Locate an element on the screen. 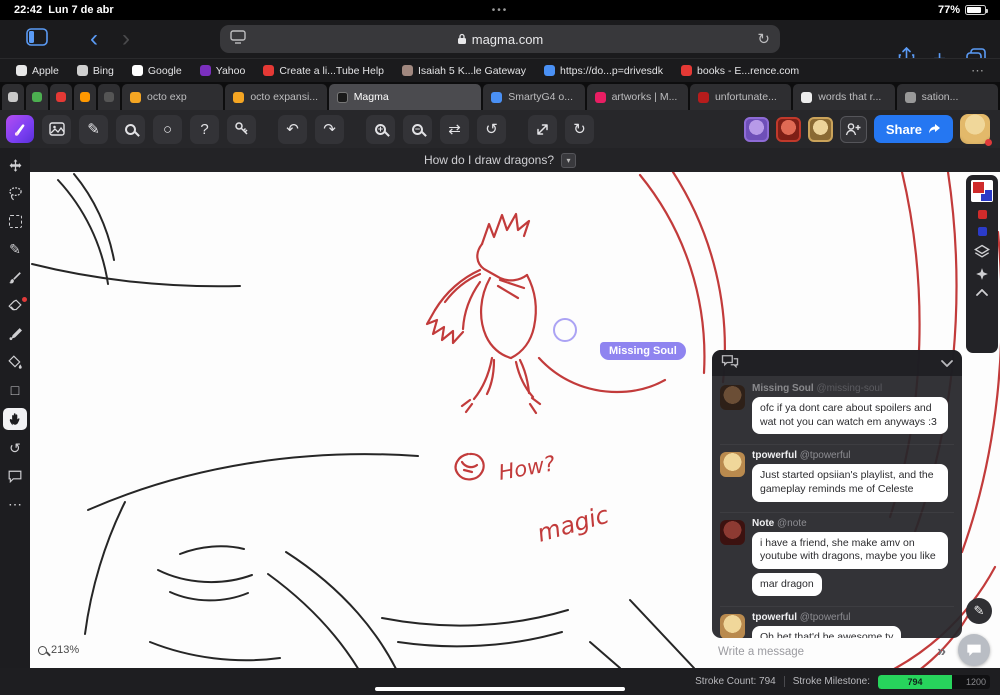 The height and width of the screenshot is (695, 1000). chat-message-input is located at coordinates (826, 652).